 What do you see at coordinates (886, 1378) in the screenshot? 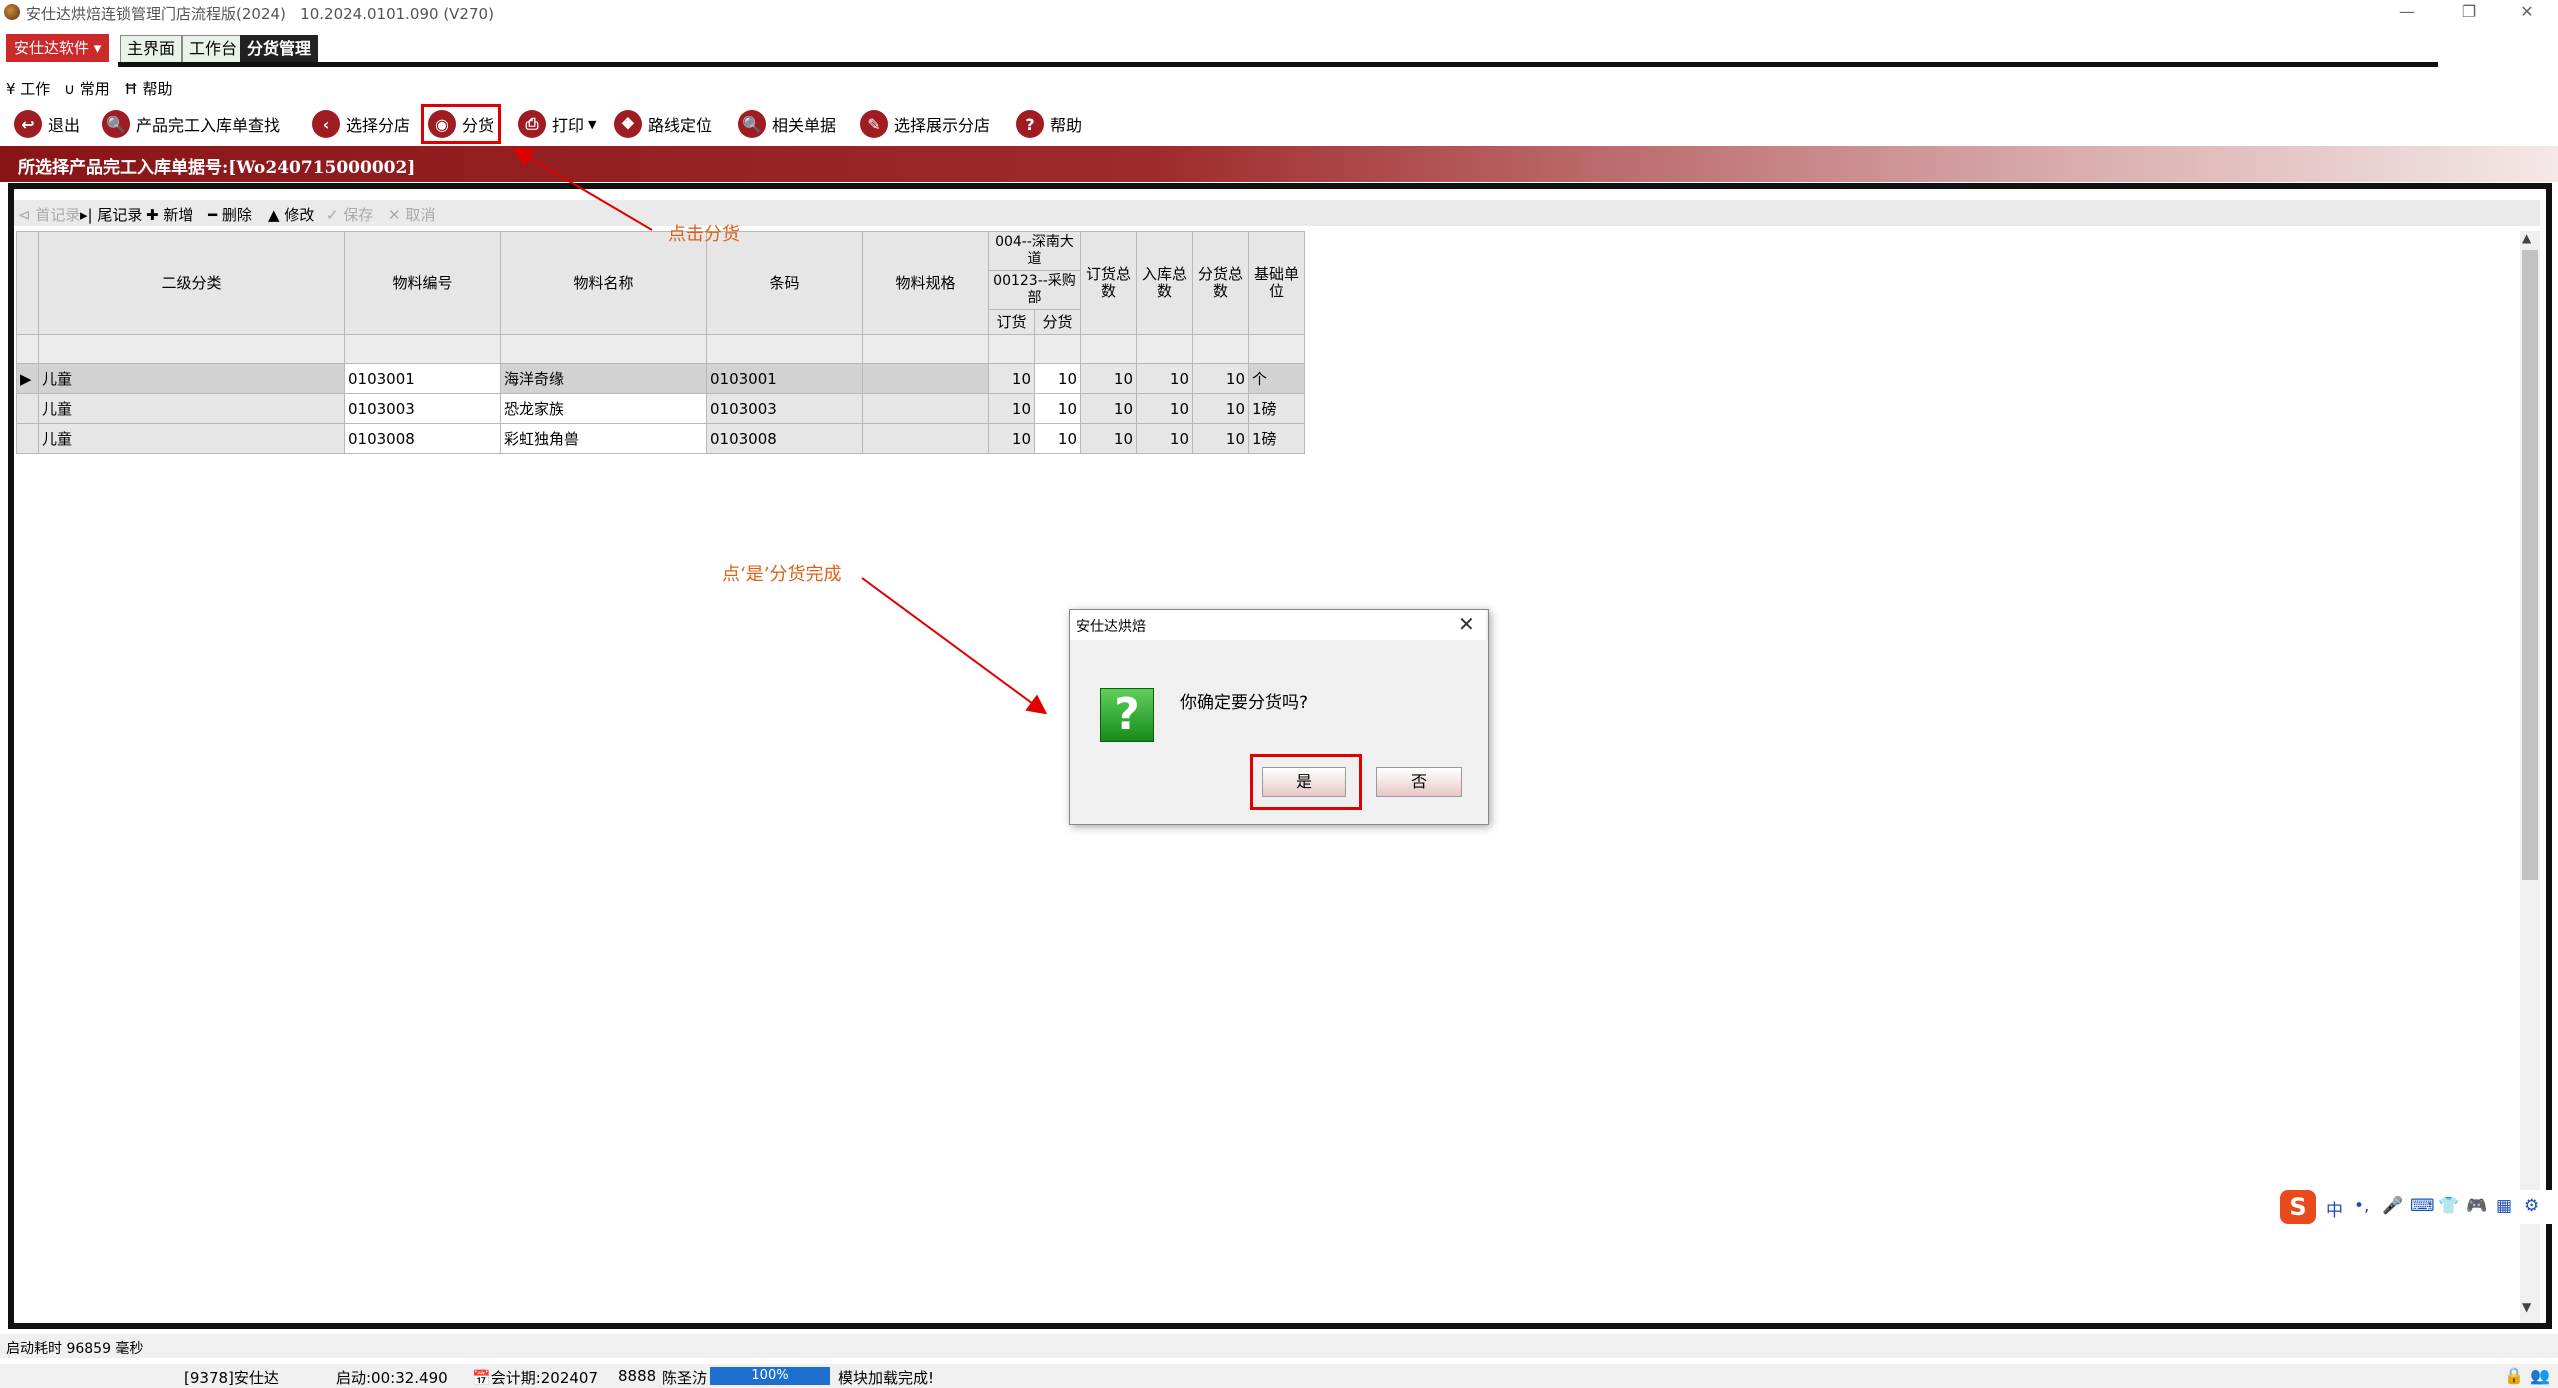
I see `status-message: 模块加载完成!` at bounding box center [886, 1378].